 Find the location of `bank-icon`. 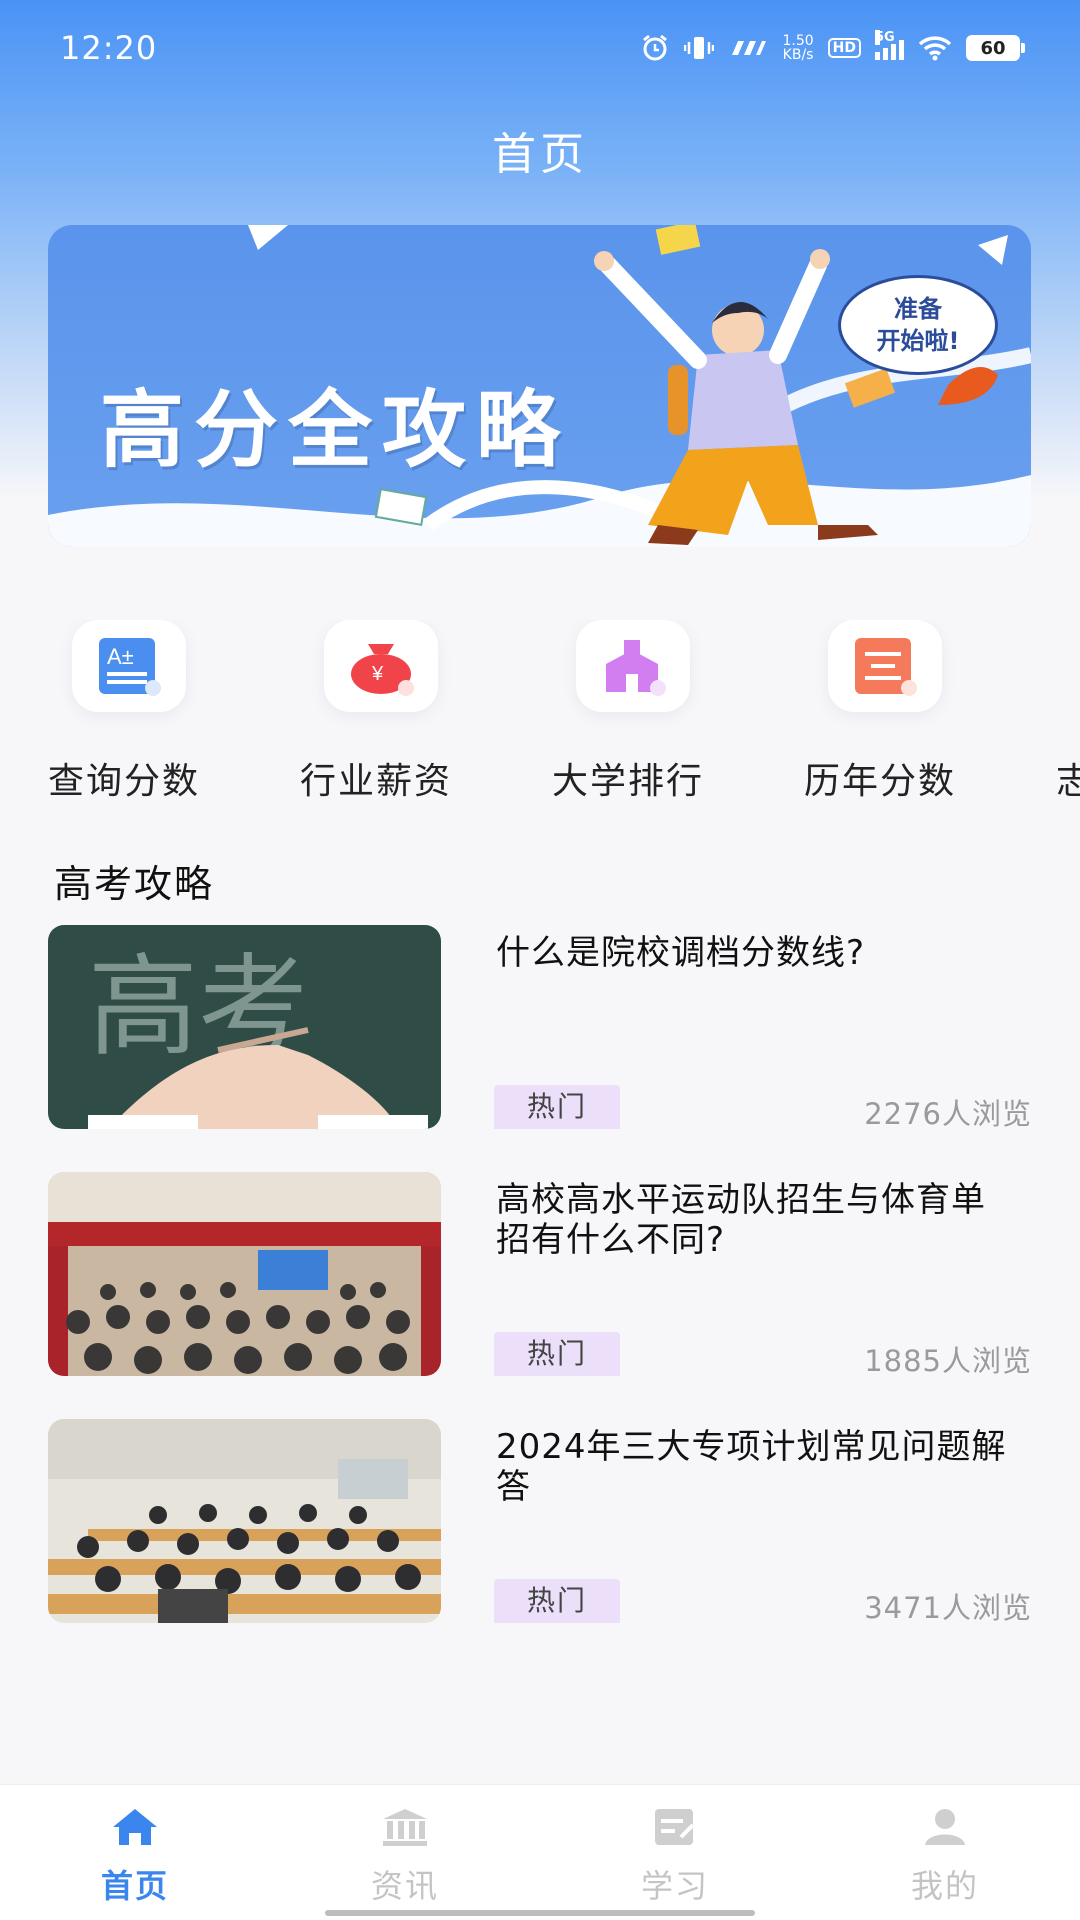

bank-icon is located at coordinates (405, 1829).